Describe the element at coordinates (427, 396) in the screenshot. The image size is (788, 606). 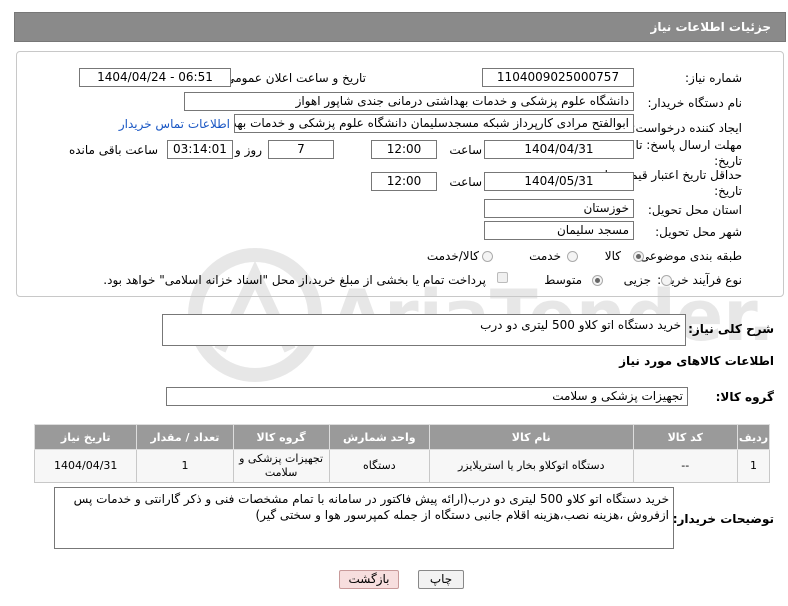
I see `goods-group-field: تجهیزات پزشکی و سلامت` at that location.